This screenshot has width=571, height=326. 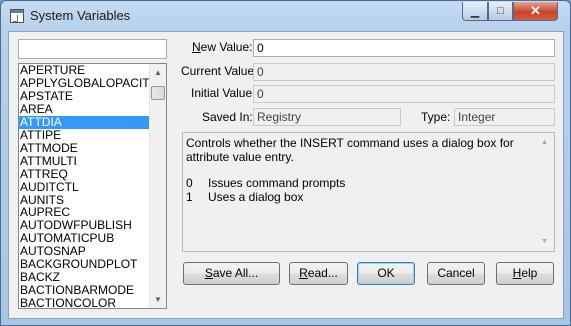 What do you see at coordinates (84, 225) in the screenshot?
I see `variable-list-item: AUTODWFPUBLISH` at bounding box center [84, 225].